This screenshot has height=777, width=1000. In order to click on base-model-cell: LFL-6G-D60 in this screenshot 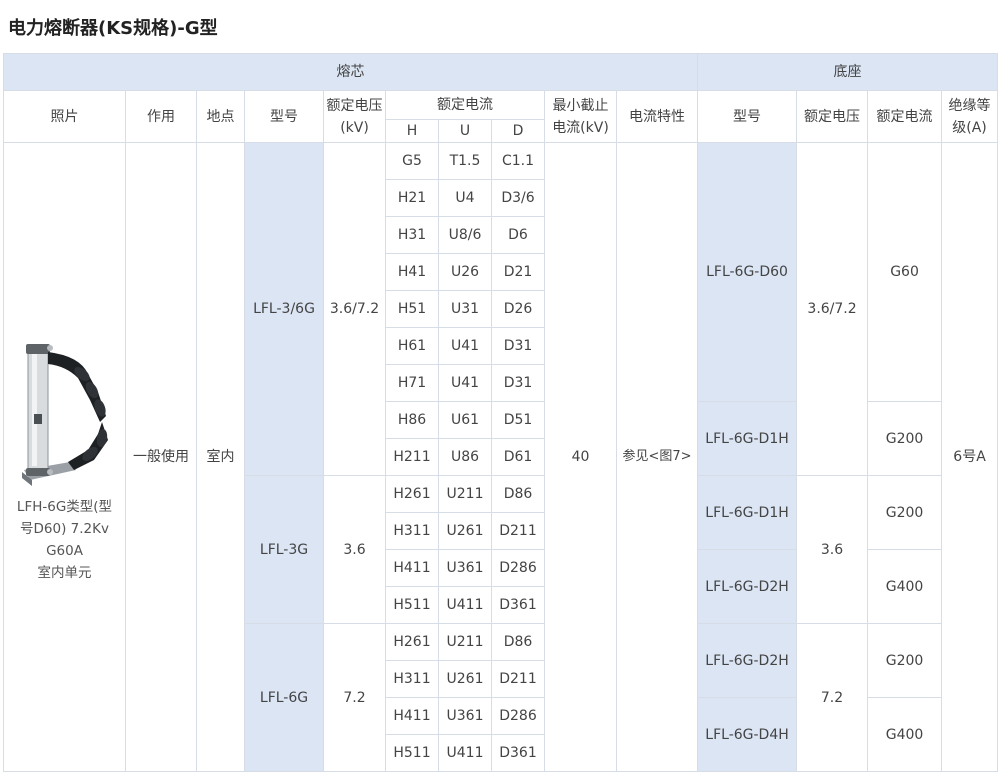, I will do `click(747, 272)`.